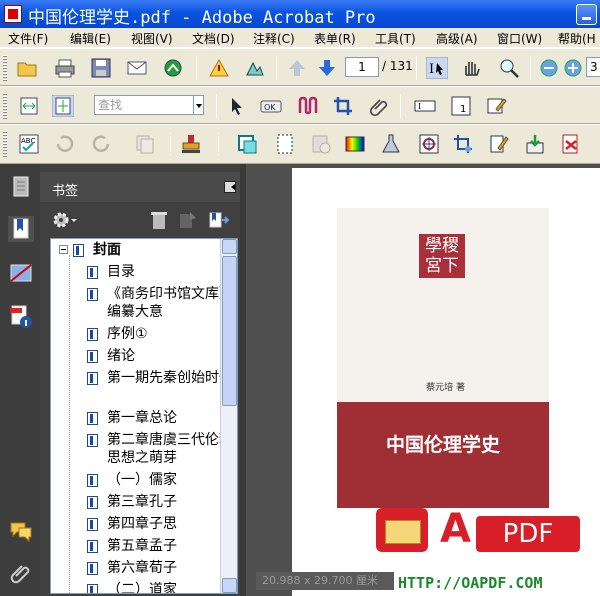 Image resolution: width=600 pixels, height=596 pixels. I want to click on select-tool-icon: I, so click(437, 68).